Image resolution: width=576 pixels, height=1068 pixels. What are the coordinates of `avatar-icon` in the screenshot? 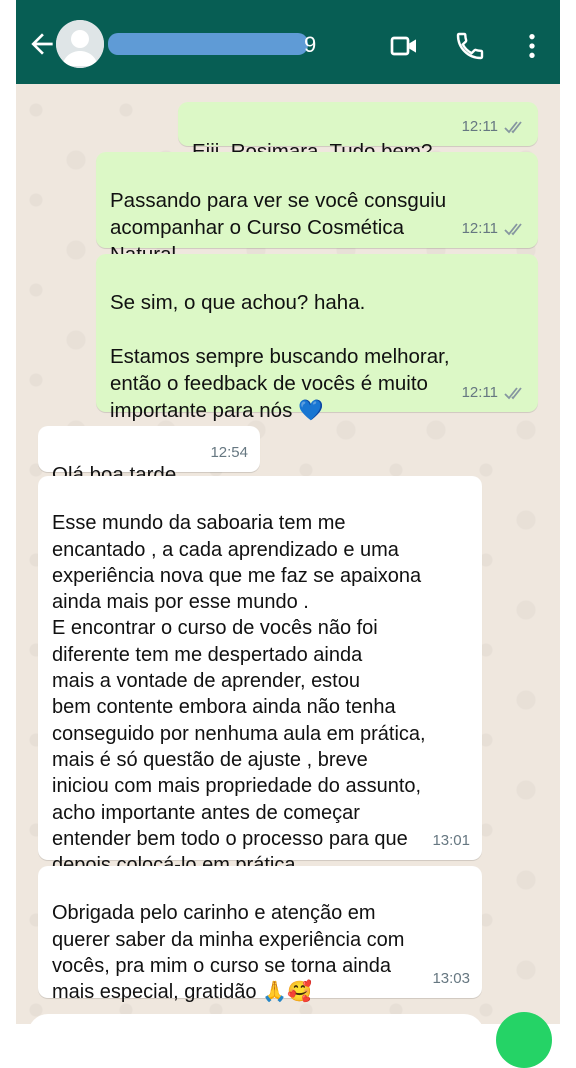 It's located at (80, 44).